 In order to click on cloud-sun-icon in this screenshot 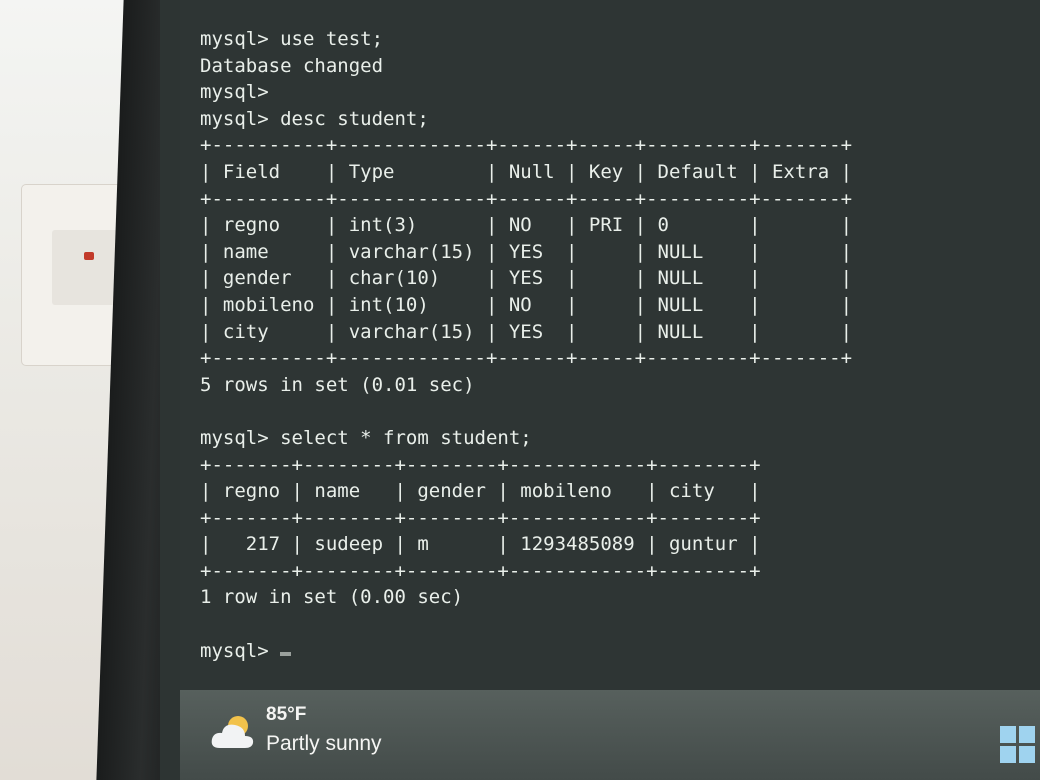, I will do `click(233, 732)`.